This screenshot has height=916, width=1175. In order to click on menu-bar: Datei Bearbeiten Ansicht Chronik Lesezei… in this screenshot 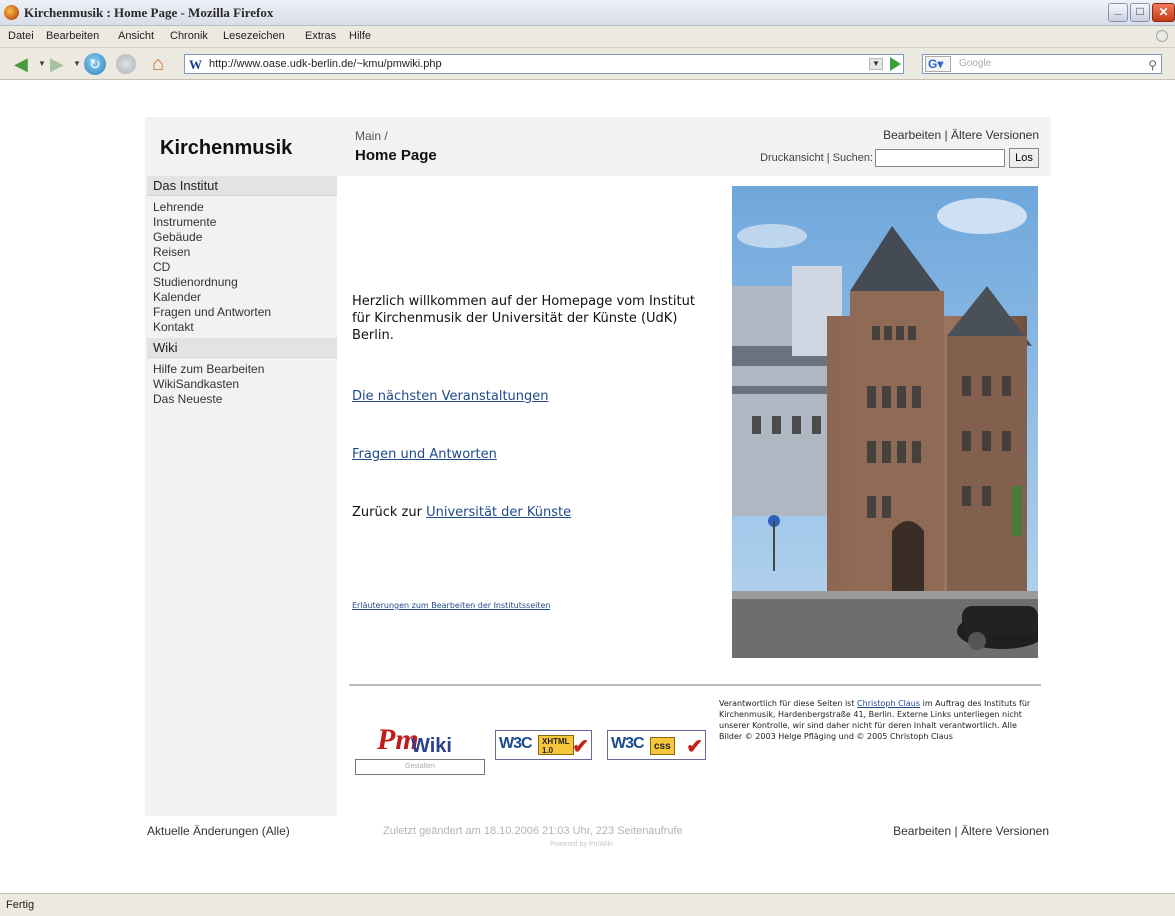, I will do `click(587, 37)`.